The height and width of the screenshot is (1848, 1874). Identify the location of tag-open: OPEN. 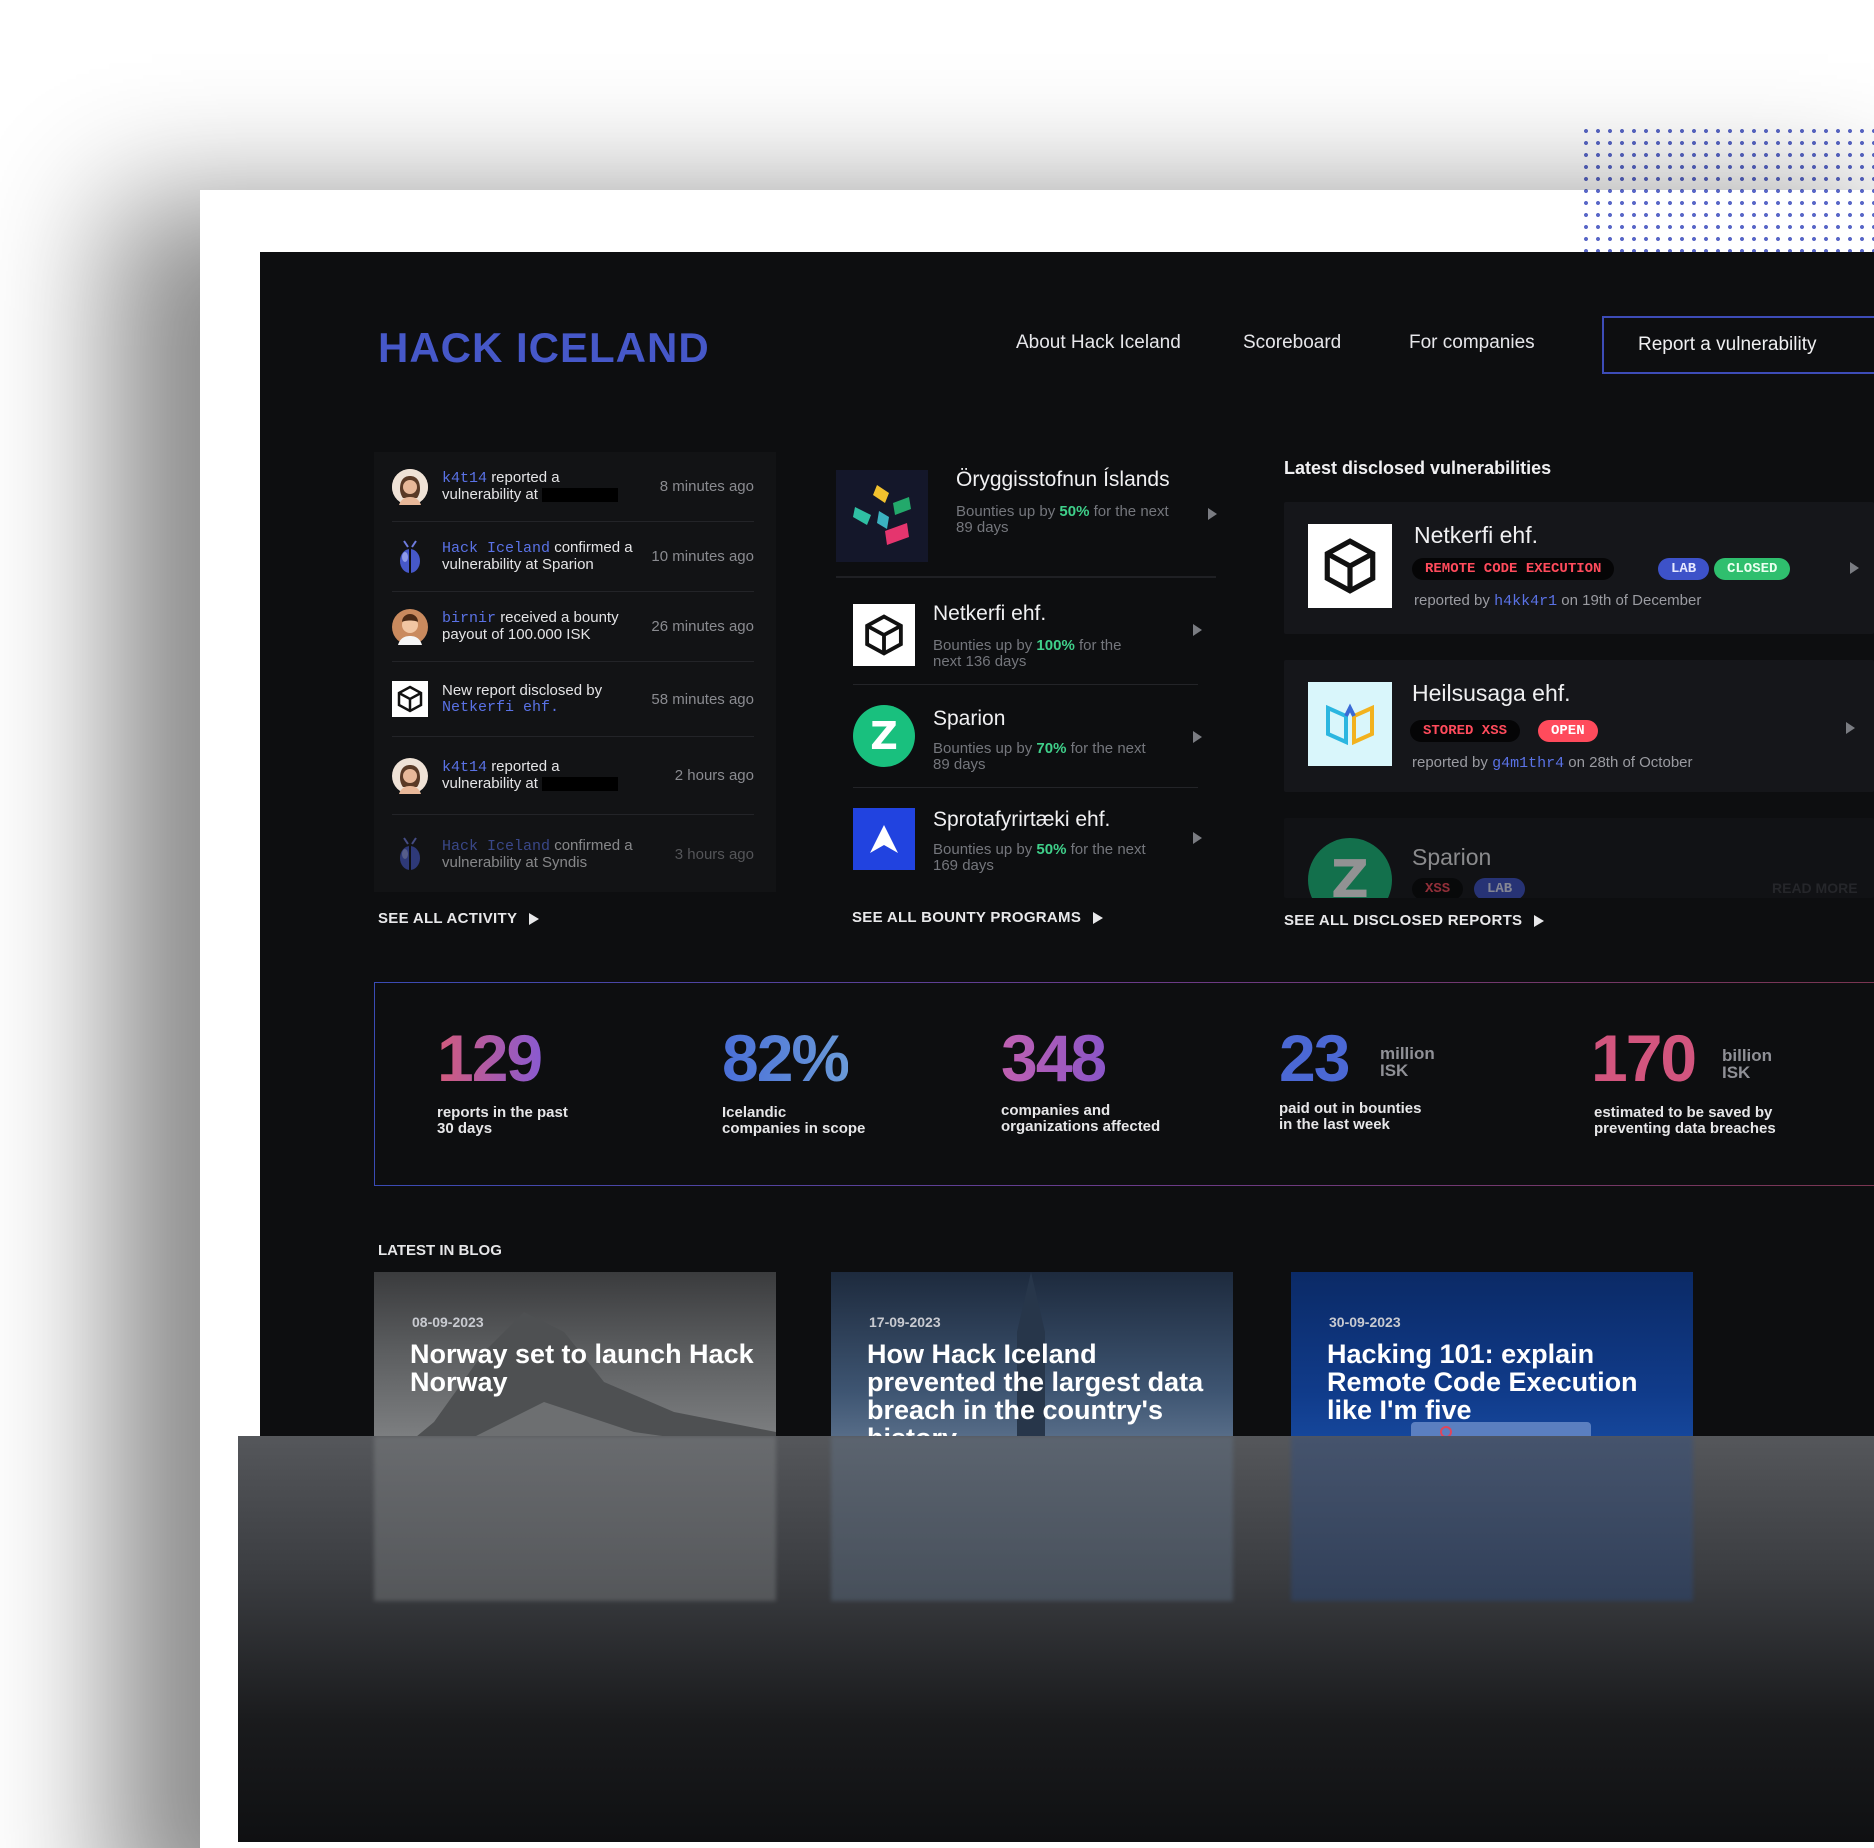
(1568, 731).